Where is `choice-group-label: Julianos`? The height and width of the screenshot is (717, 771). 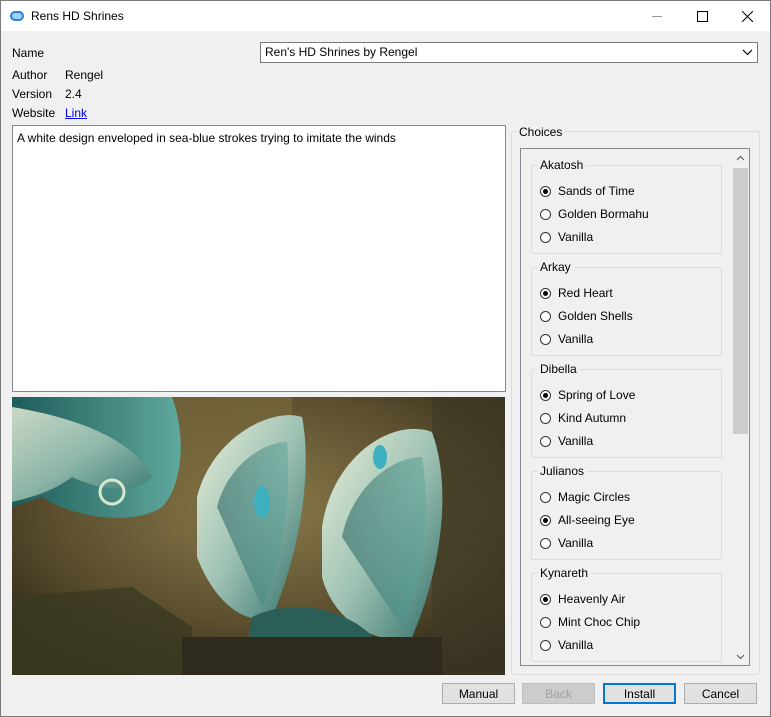 choice-group-label: Julianos is located at coordinates (562, 471).